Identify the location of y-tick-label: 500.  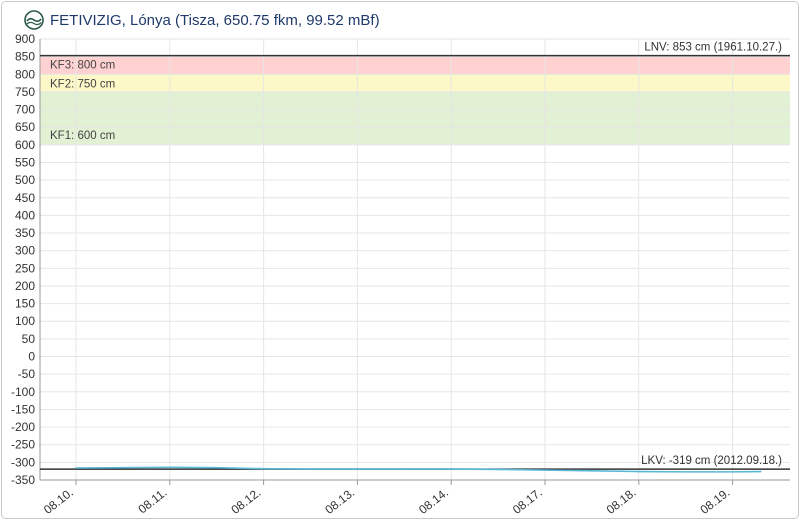
(25, 180).